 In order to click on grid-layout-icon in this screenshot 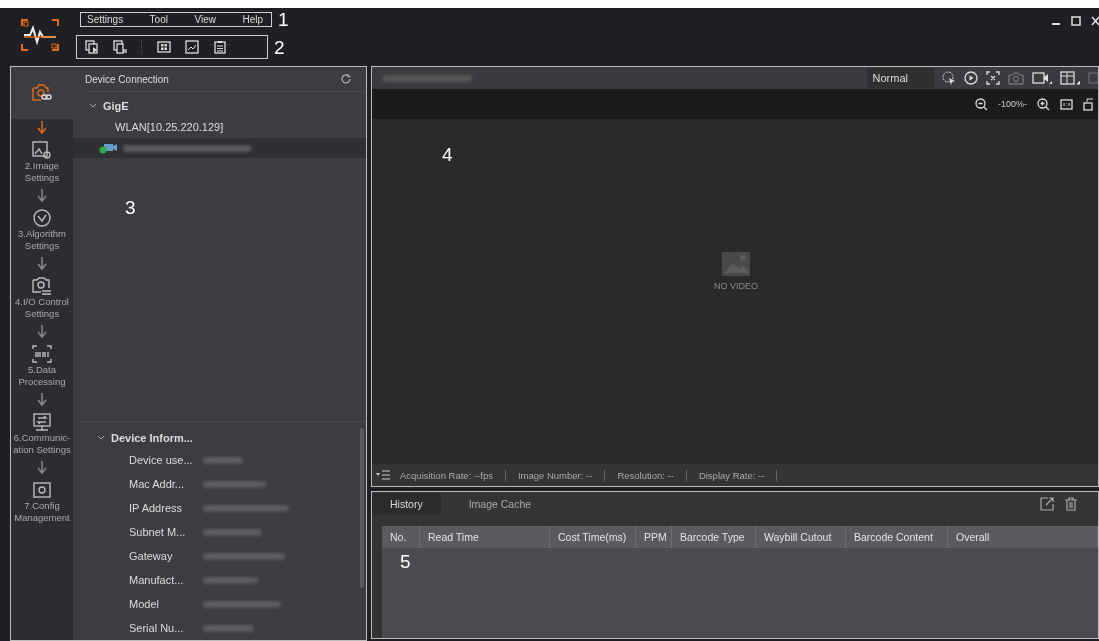, I will do `click(164, 47)`.